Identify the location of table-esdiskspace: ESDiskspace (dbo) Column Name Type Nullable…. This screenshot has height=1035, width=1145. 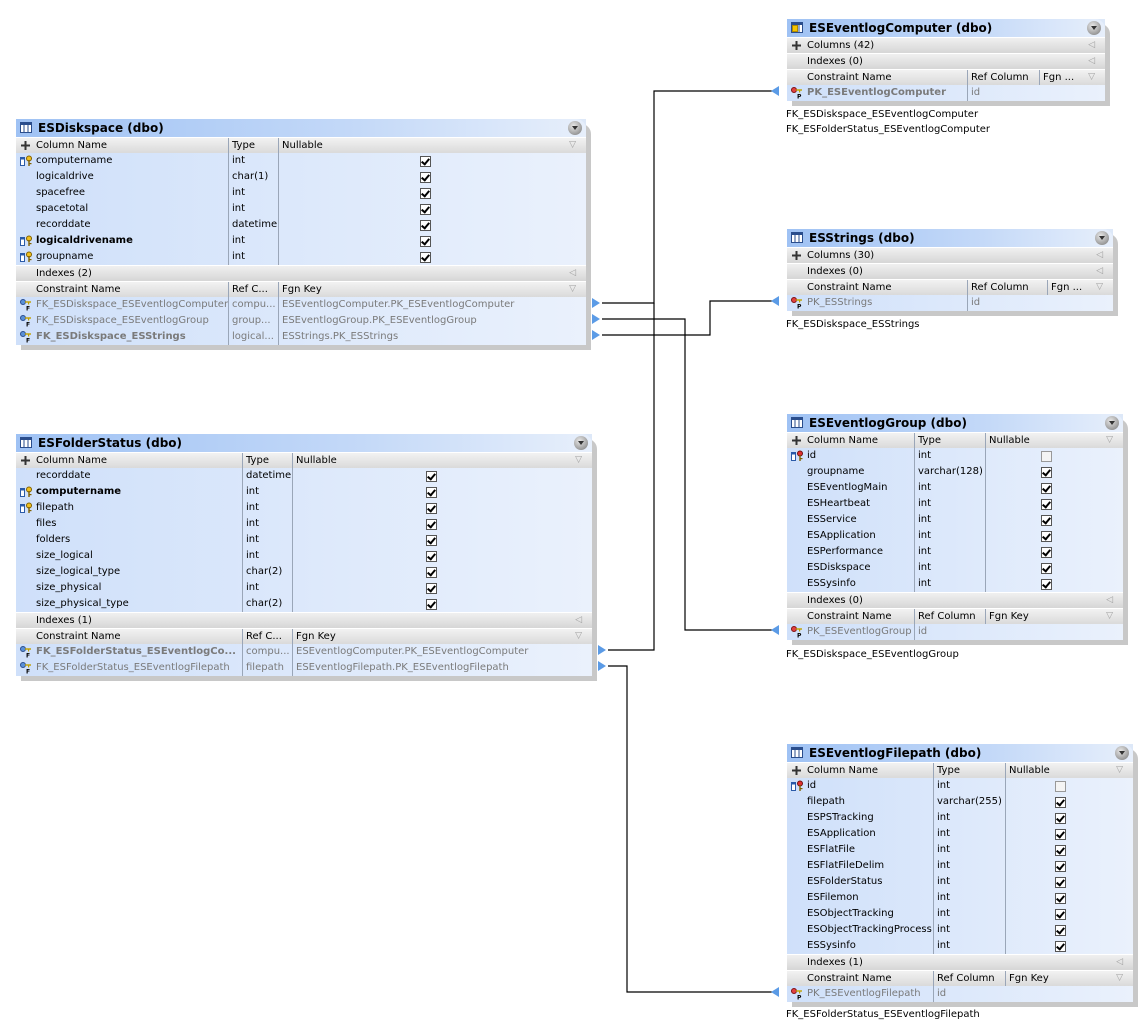
(301, 232).